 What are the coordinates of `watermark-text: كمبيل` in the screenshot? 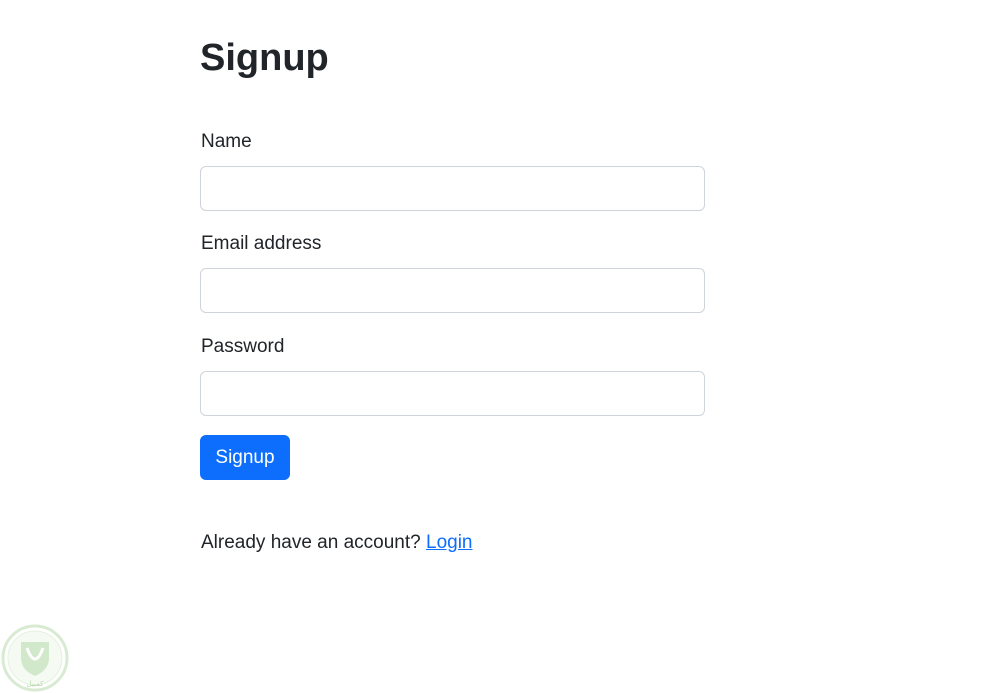 It's located at (36, 684).